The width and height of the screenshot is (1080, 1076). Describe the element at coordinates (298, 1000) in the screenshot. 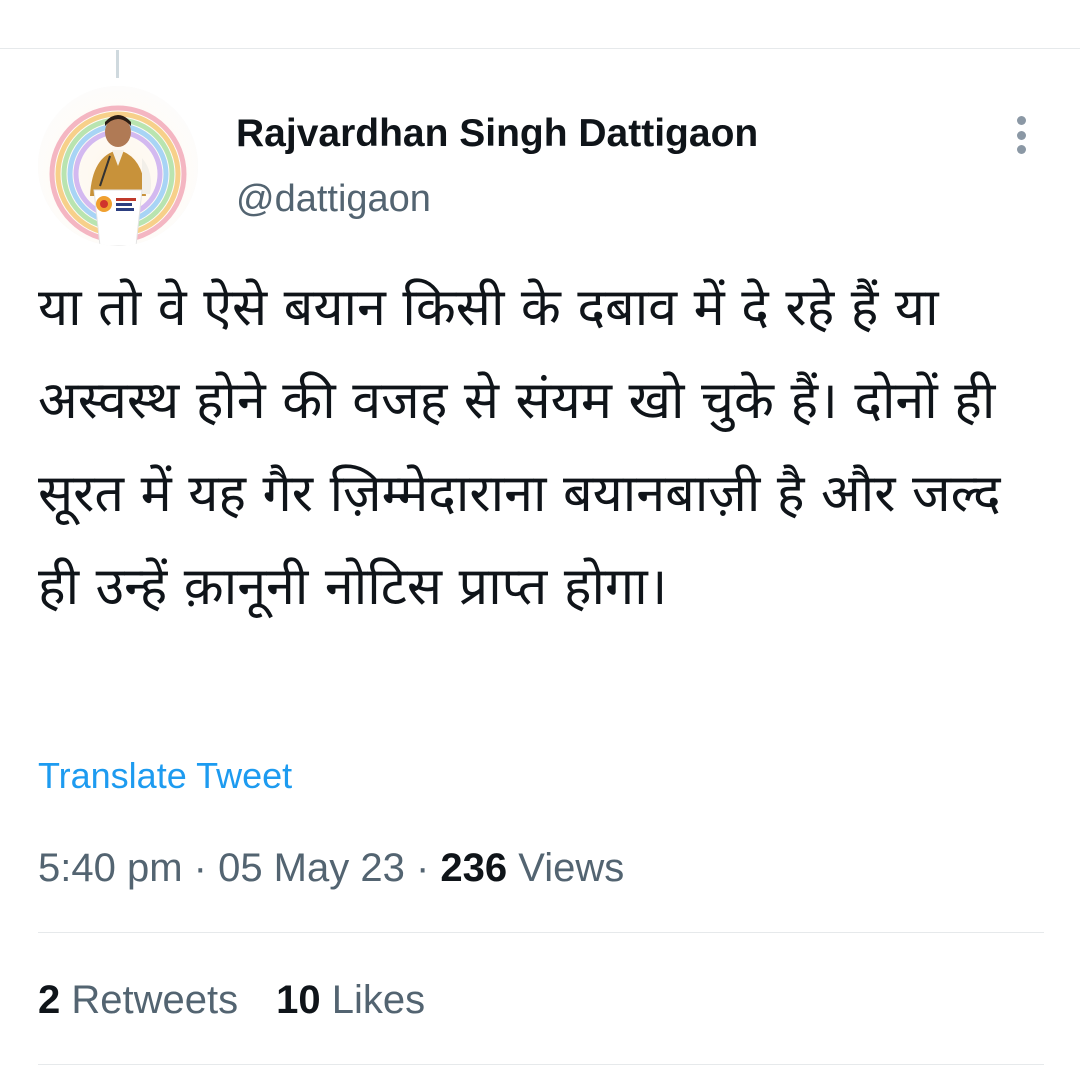

I see `likes-count: 10` at that location.